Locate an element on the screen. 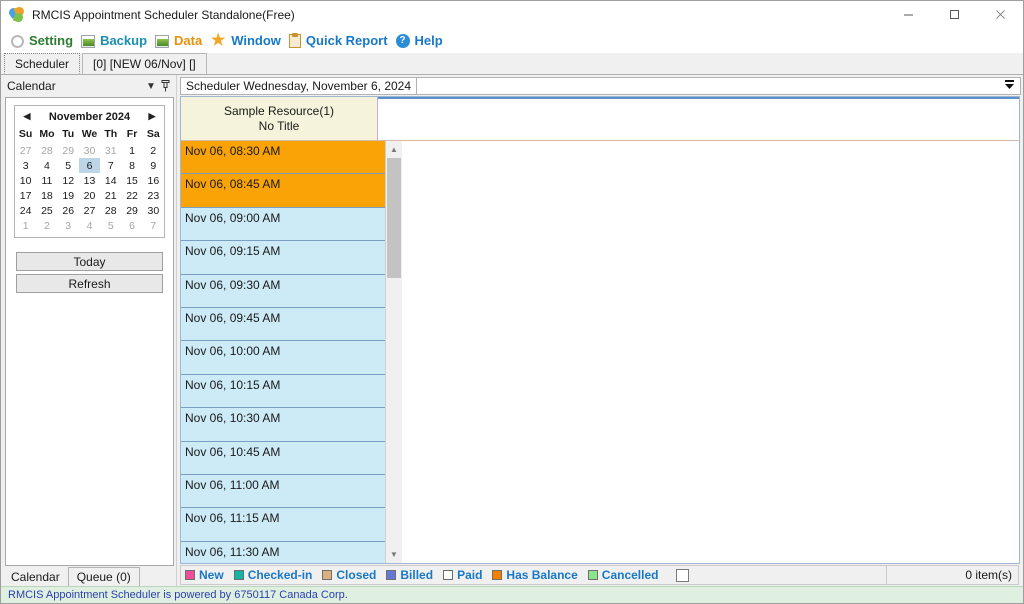 This screenshot has width=1024, height=604. calendar-day-22: 22 is located at coordinates (131, 195).